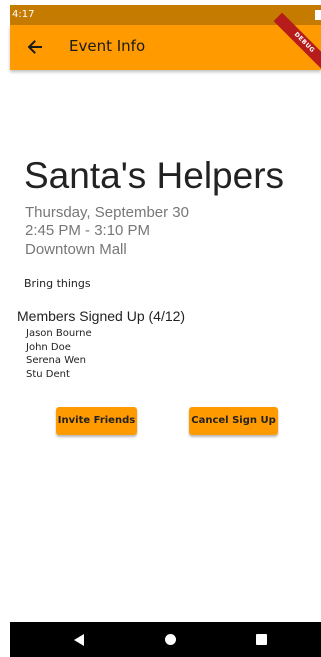  What do you see at coordinates (35, 47) in the screenshot?
I see `arrow-left-icon` at bounding box center [35, 47].